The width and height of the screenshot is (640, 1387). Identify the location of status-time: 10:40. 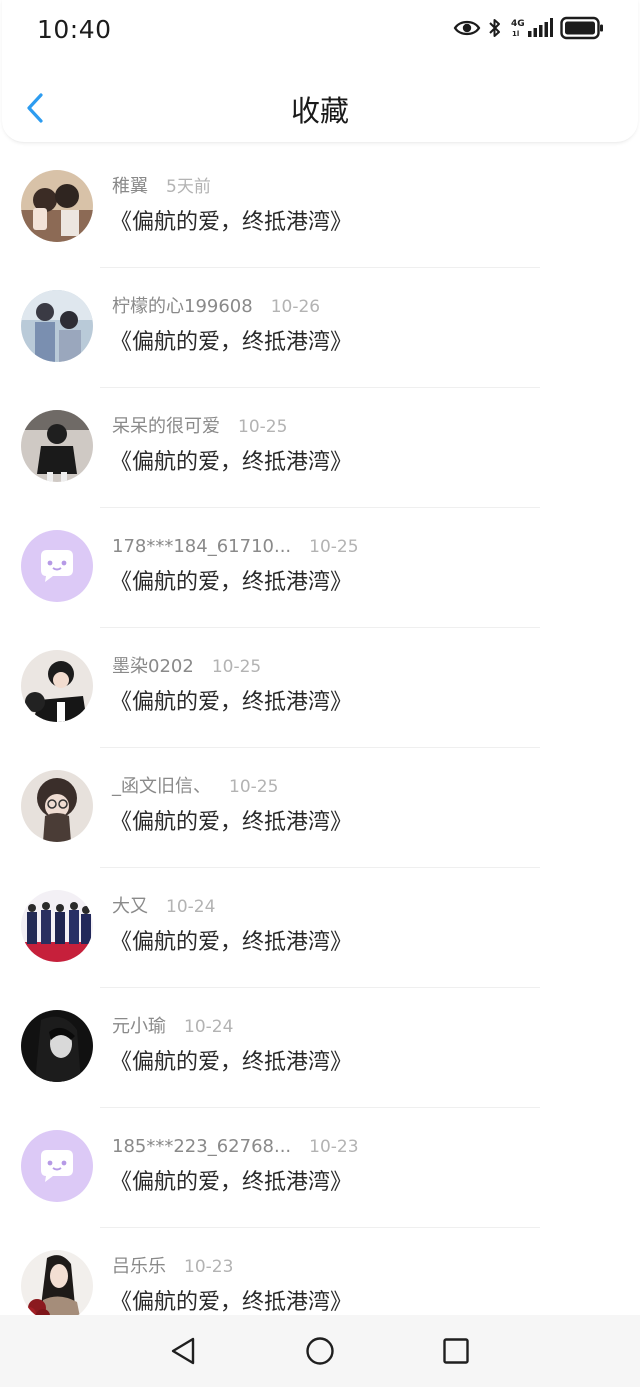
(74, 29).